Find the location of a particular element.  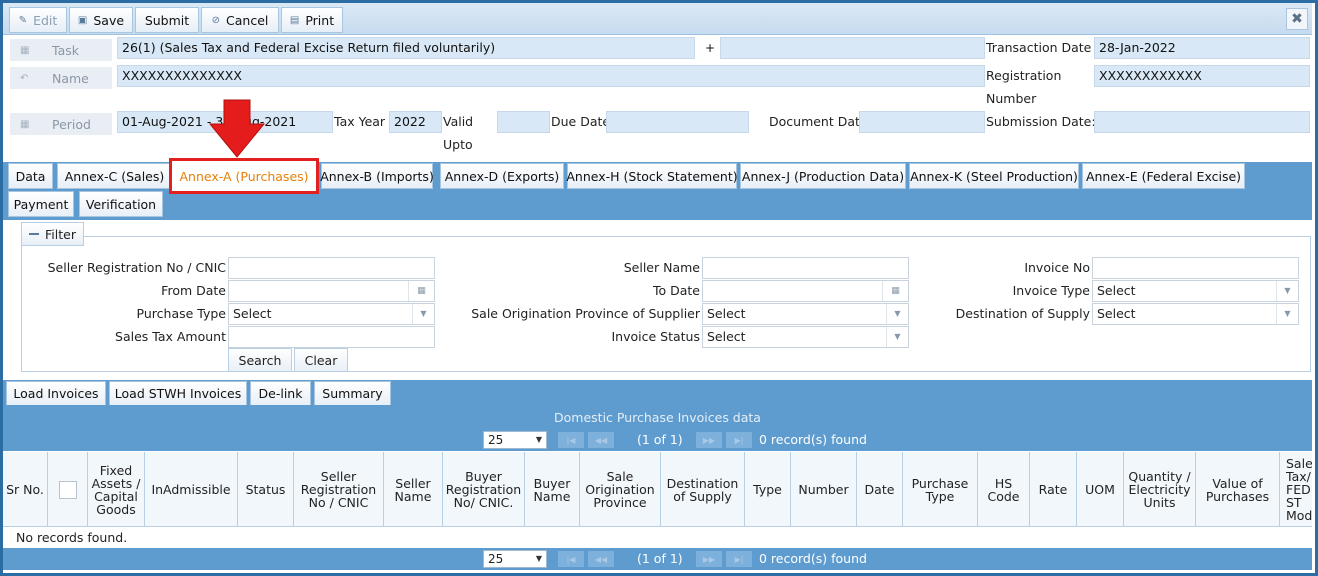

tab-annex-h: Annex-H (Stock Statement) is located at coordinates (652, 176).